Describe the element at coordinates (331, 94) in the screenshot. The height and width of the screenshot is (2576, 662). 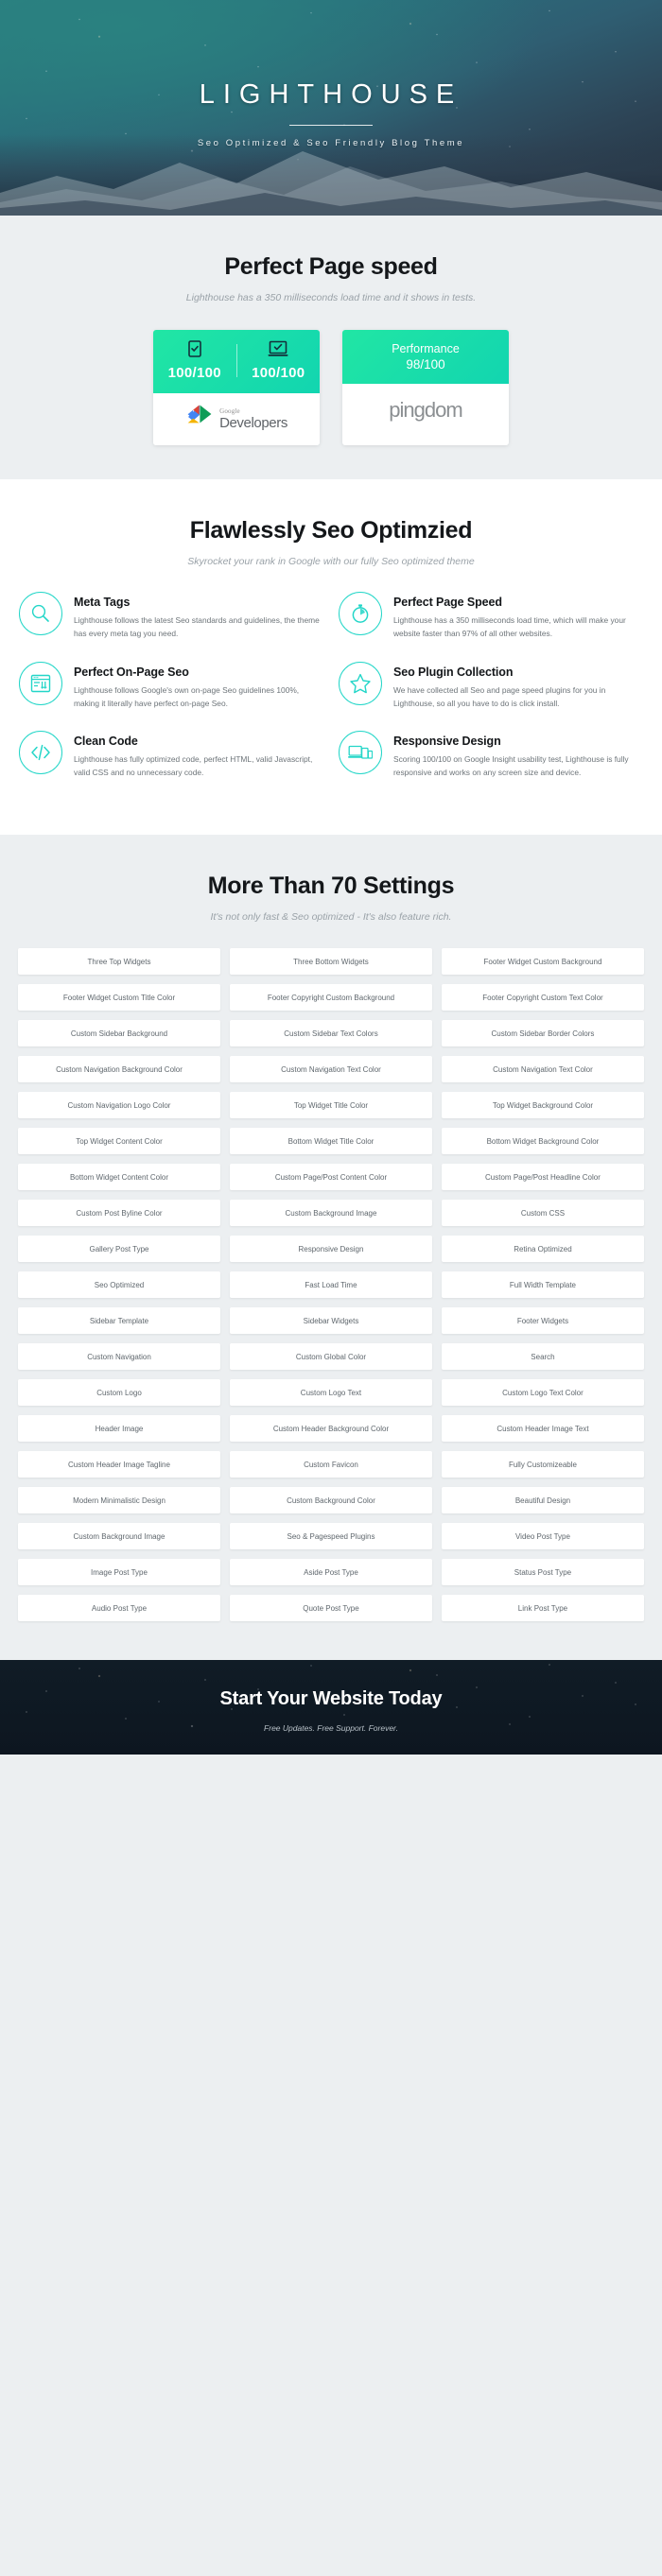
I see `page-title: LIGHTHOUSE` at that location.